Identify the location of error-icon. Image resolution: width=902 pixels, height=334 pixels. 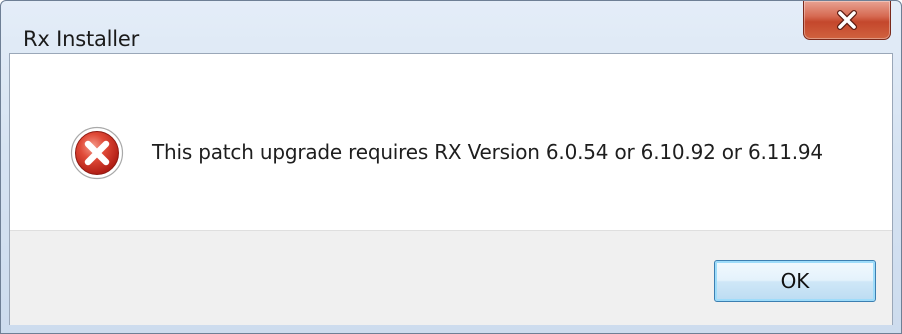
(97, 153).